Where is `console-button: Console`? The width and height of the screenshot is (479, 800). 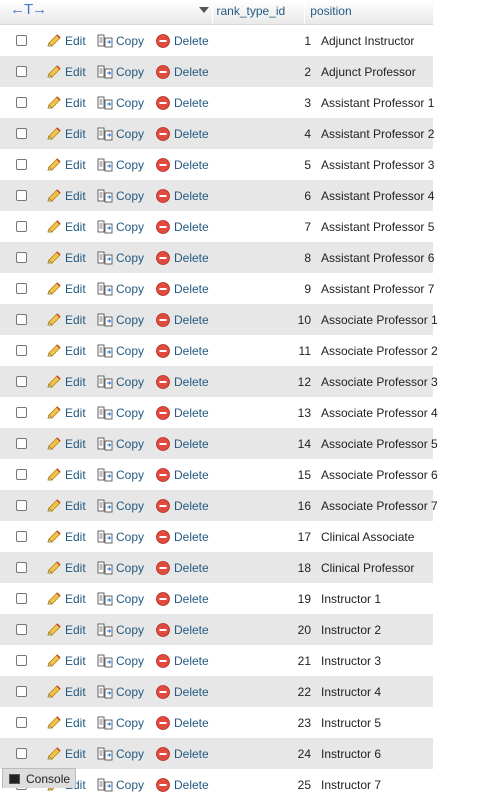 console-button: Console is located at coordinates (39, 778).